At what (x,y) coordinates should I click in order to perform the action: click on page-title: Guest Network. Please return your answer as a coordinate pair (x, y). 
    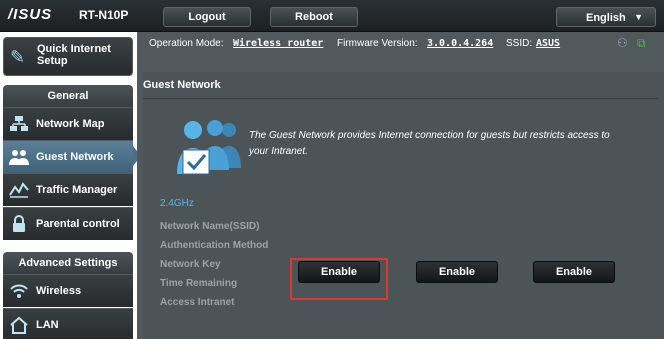
    Looking at the image, I should click on (182, 85).